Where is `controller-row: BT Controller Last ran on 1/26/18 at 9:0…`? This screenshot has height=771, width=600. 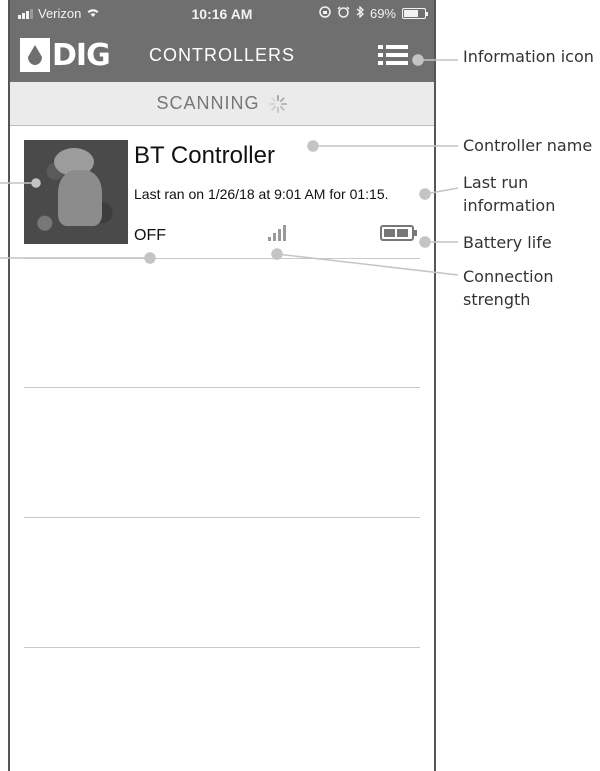 controller-row: BT Controller Last ran on 1/26/18 at 9:0… is located at coordinates (222, 192).